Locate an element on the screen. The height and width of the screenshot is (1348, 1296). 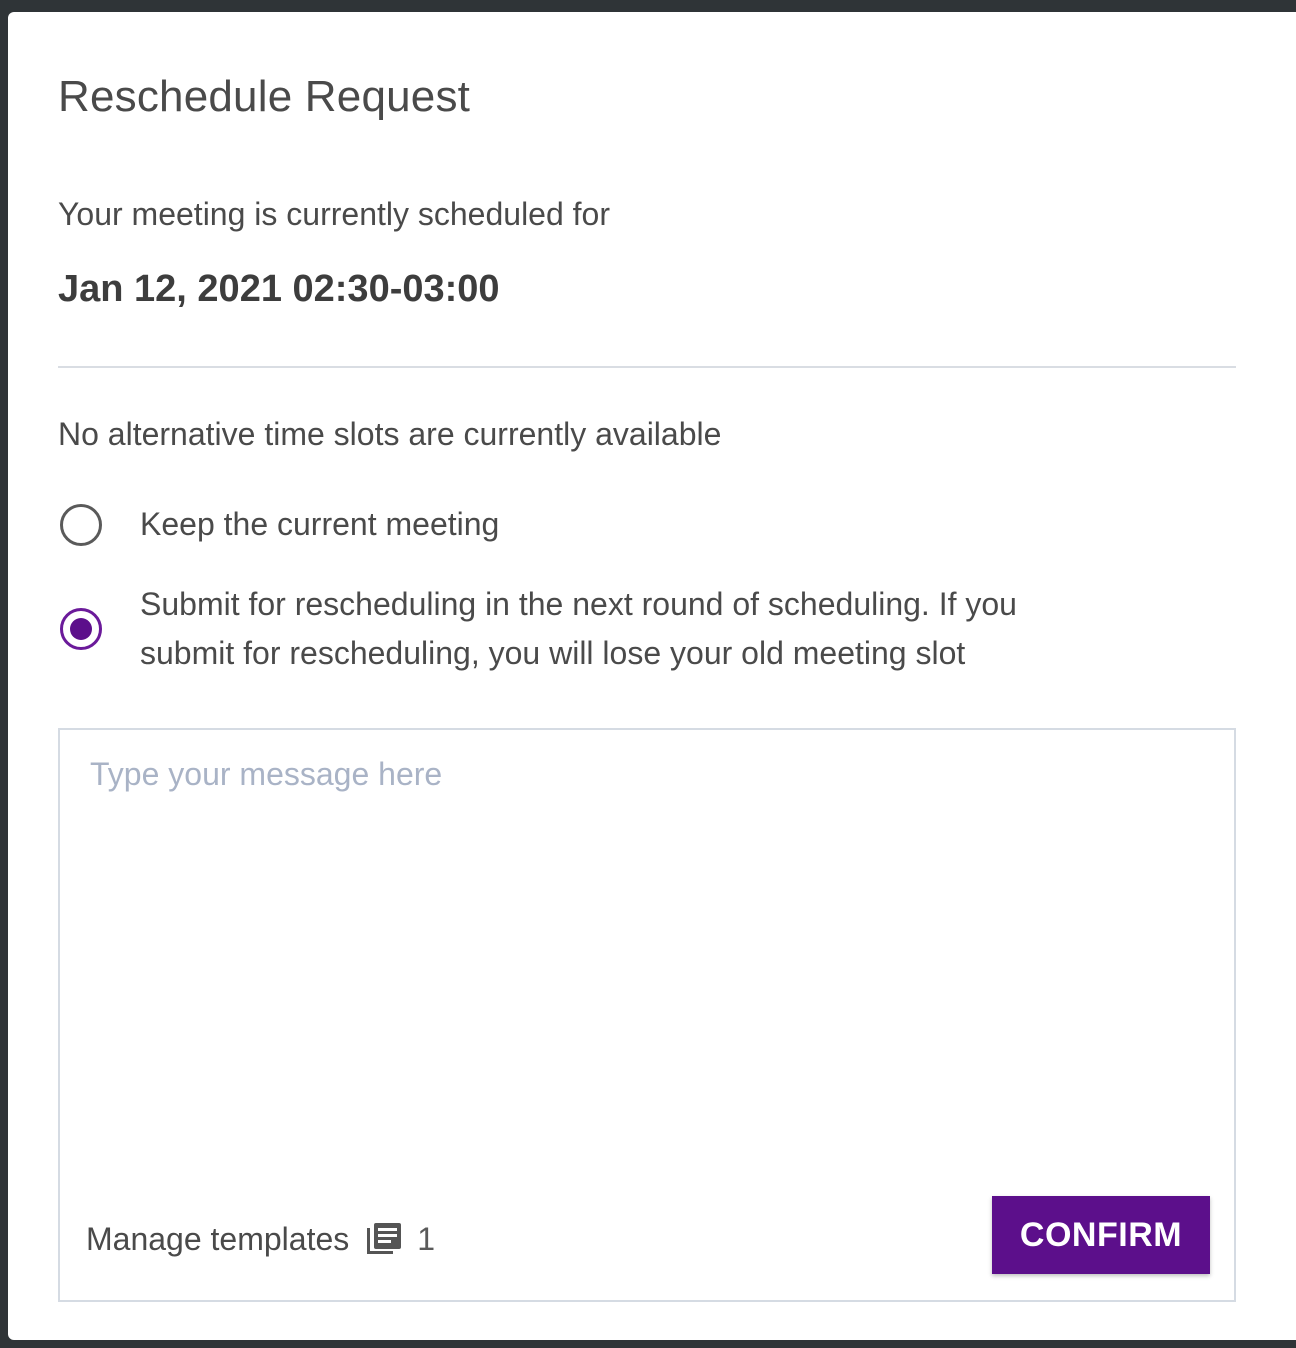
dialog-title: Reschedule Request is located at coordinates (264, 96).